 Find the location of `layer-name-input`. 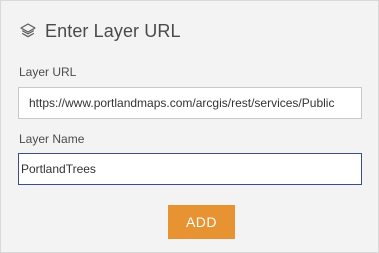

layer-name-input is located at coordinates (190, 169).